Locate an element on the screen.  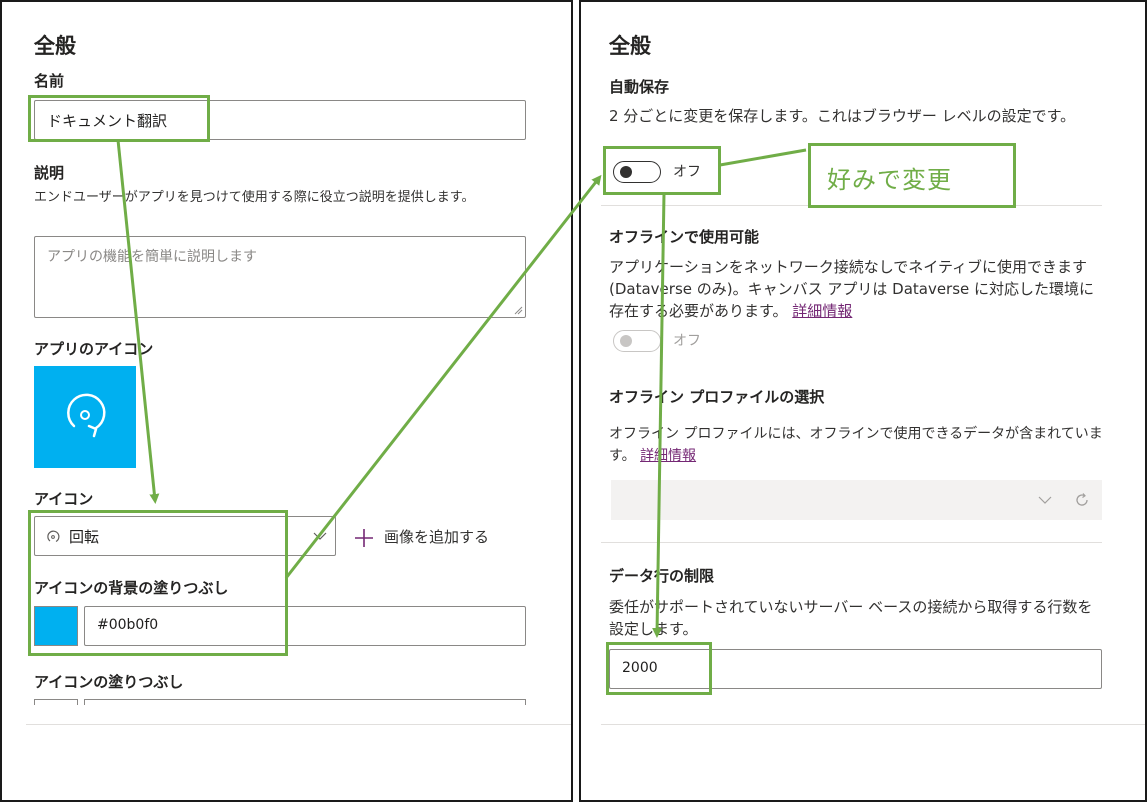
icon-fill-swatch is located at coordinates (56, 702).